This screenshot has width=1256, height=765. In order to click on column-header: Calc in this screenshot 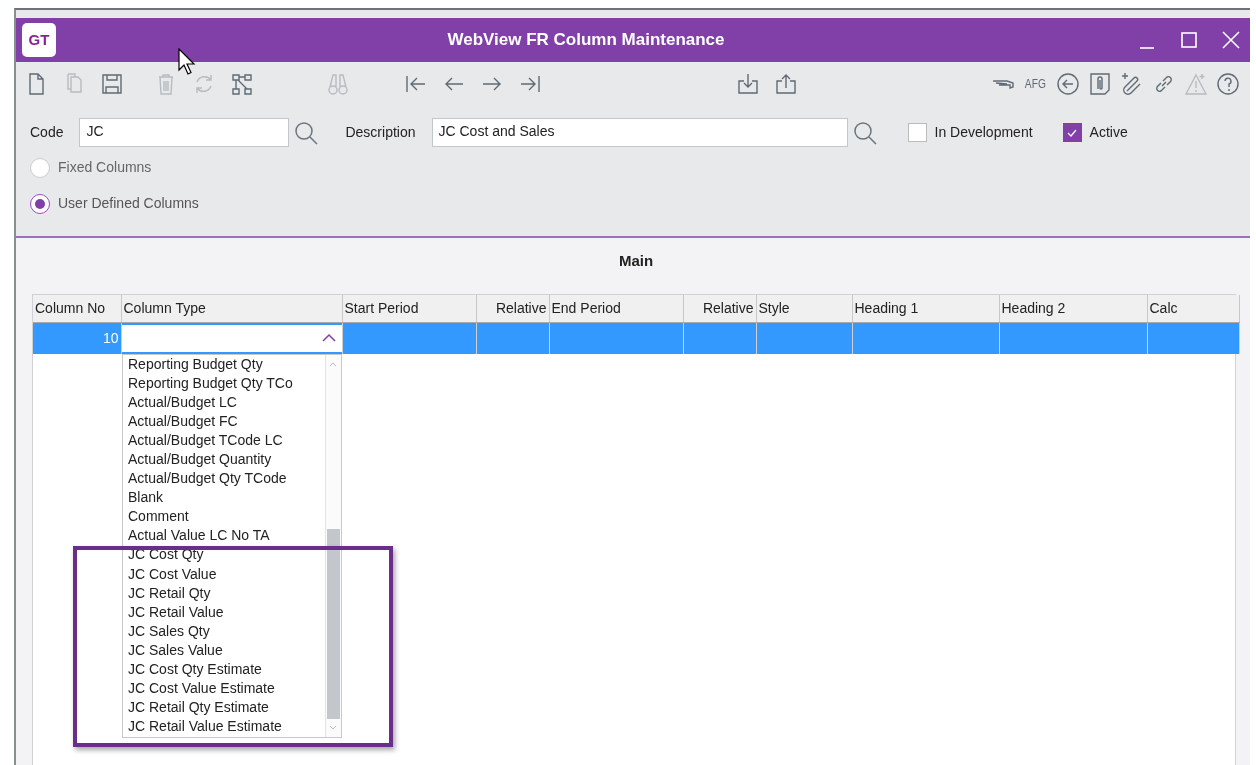, I will do `click(1193, 308)`.